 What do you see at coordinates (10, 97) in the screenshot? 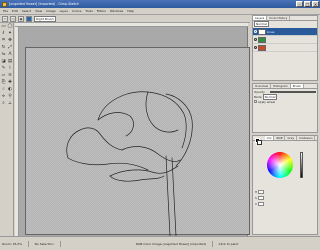
I see `picker-icon: ⚲` at bounding box center [10, 97].